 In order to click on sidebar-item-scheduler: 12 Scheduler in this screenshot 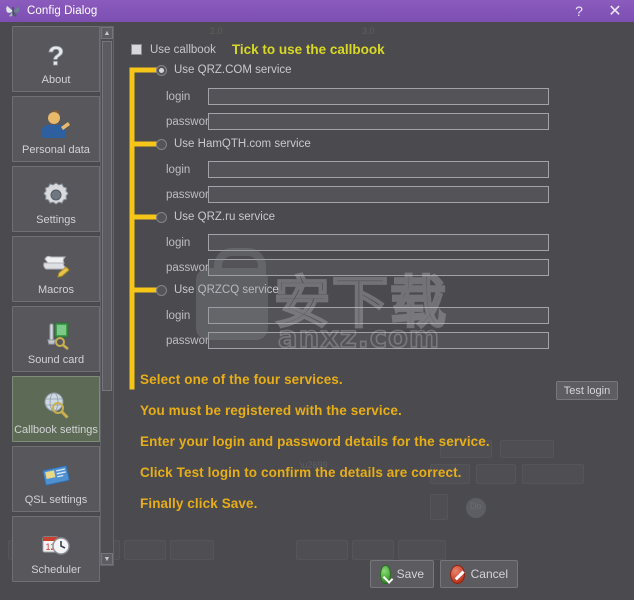, I will do `click(56, 549)`.